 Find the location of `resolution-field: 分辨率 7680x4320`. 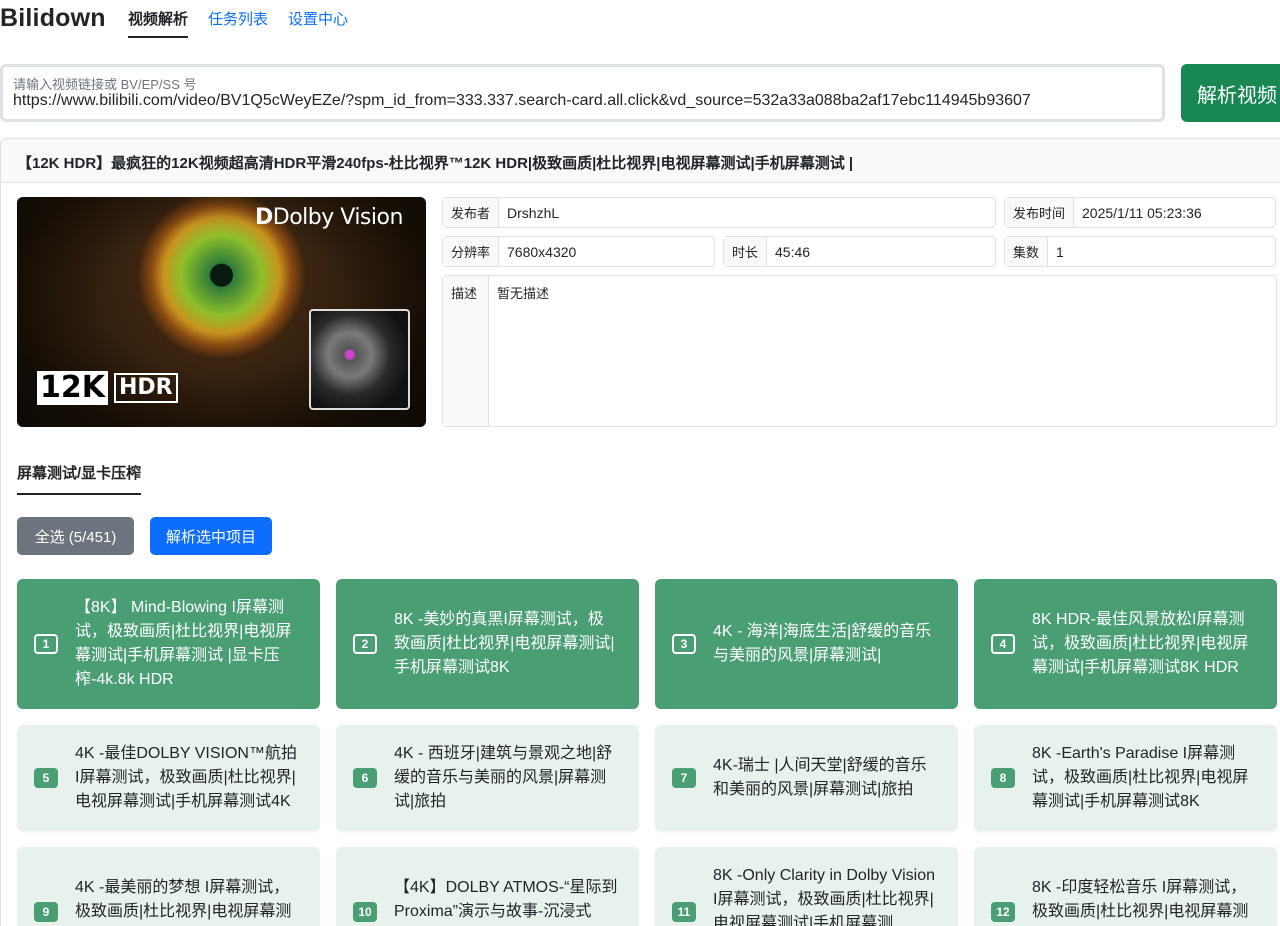

resolution-field: 分辨率 7680x4320 is located at coordinates (578, 251).